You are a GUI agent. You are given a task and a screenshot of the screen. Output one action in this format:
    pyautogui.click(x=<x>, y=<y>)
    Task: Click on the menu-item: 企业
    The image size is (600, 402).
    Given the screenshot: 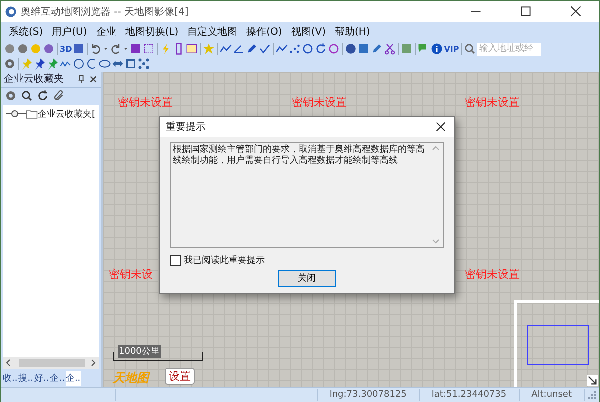 What is the action you would take?
    pyautogui.click(x=106, y=31)
    